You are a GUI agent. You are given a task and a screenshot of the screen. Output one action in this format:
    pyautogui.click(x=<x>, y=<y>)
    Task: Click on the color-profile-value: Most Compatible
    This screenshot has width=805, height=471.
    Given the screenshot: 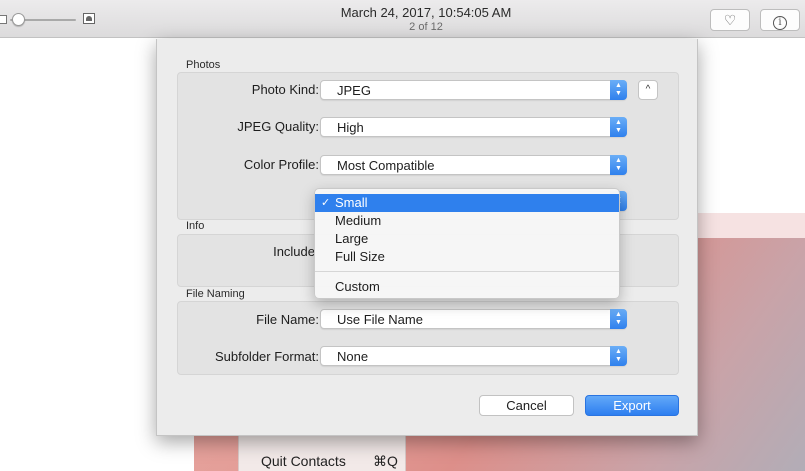 What is the action you would take?
    pyautogui.click(x=386, y=165)
    